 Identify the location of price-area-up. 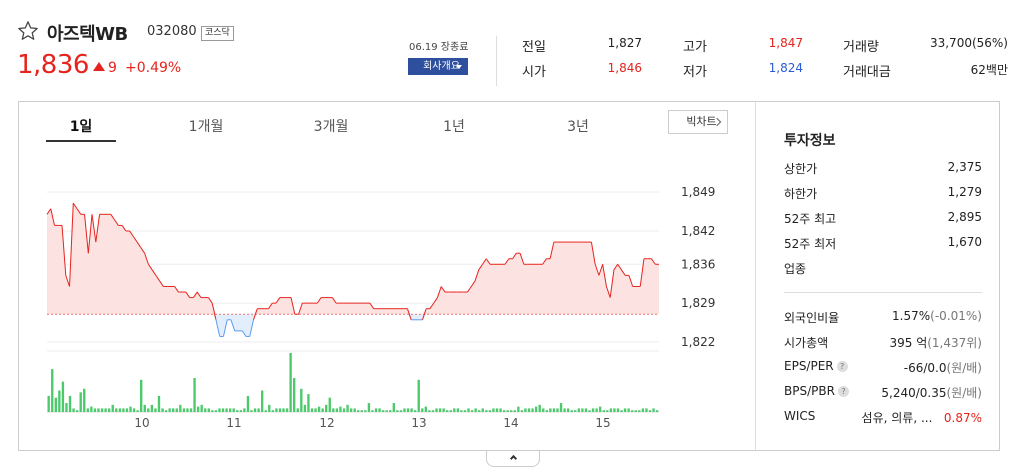
(353, 259).